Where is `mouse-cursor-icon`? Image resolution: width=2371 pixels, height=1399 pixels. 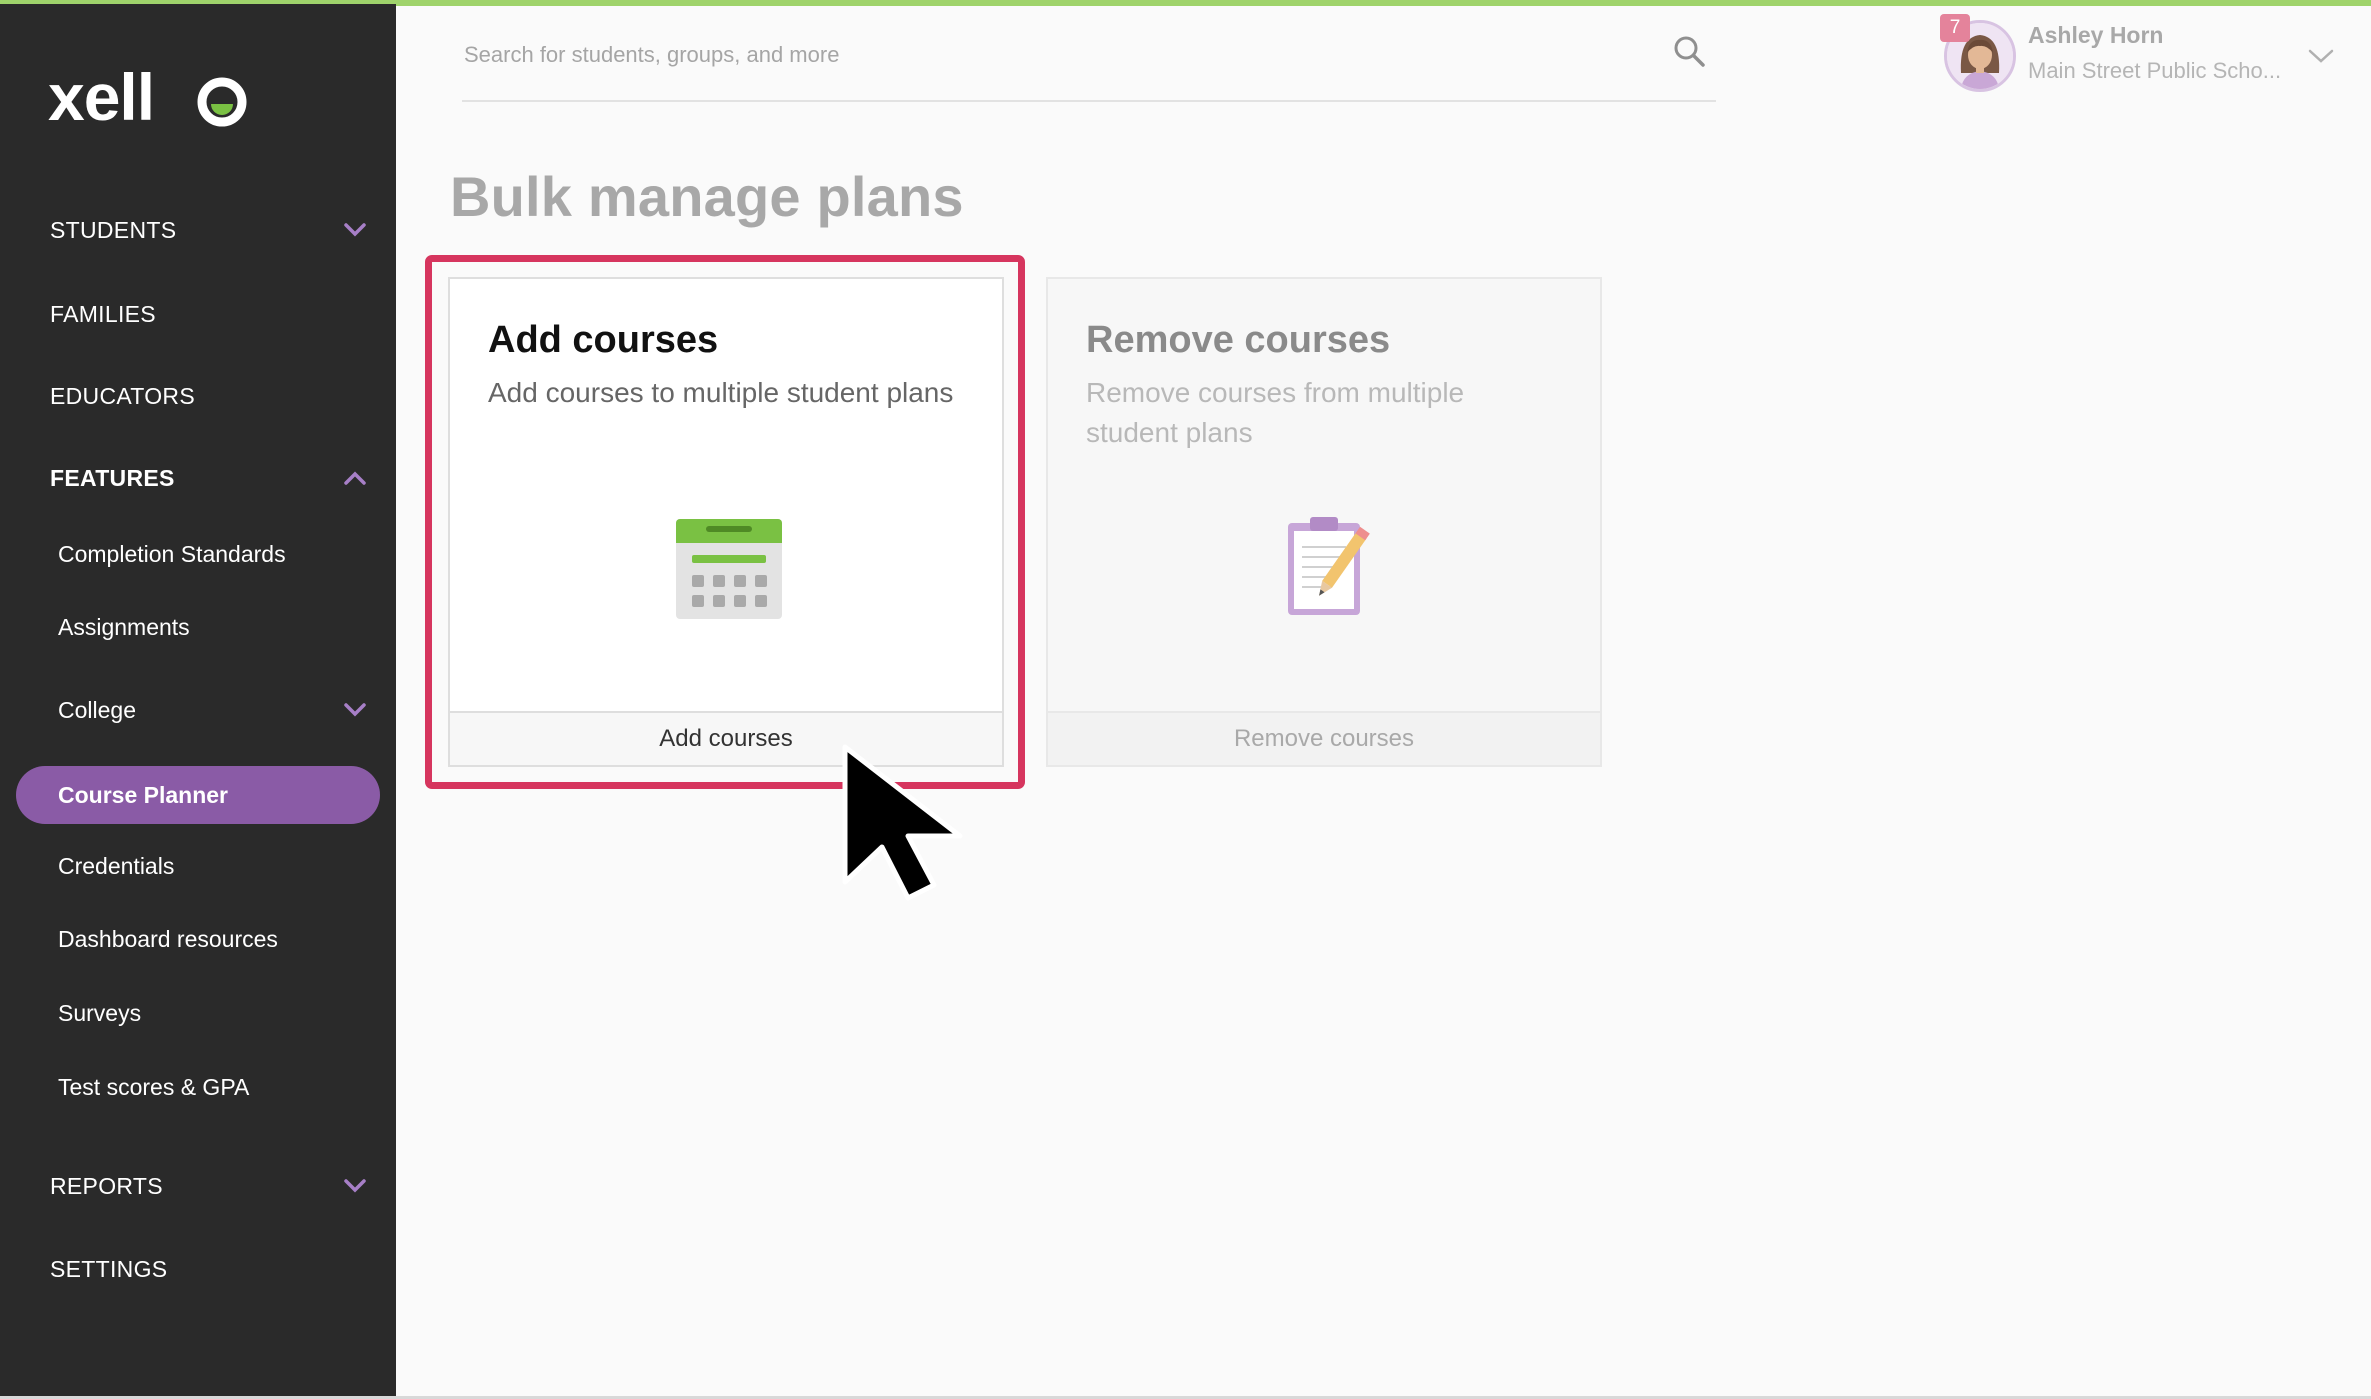
mouse-cursor-icon is located at coordinates (902, 822).